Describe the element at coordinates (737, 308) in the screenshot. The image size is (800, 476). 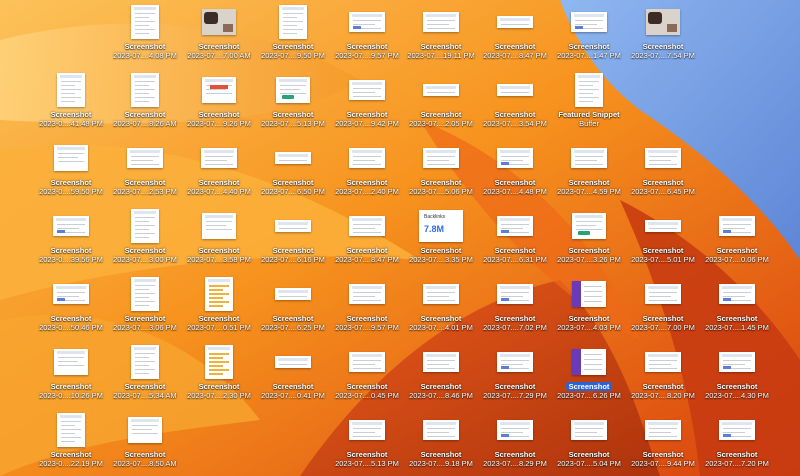
I see `desktop-file-icon: Screenshot 2023-07....1.45 PM` at that location.